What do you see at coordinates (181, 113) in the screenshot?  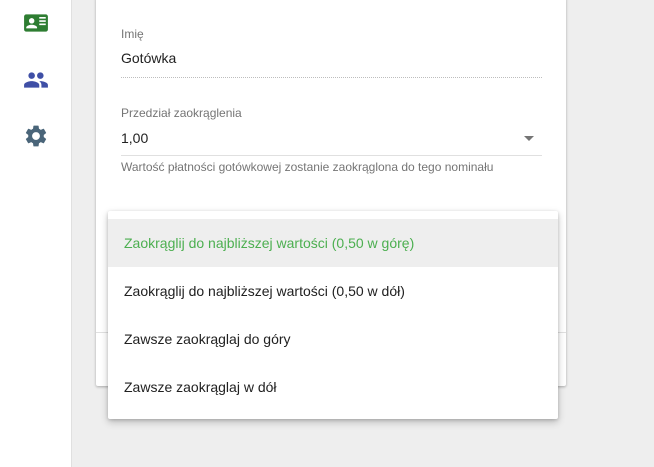 I see `rounding-interval-label: Przedział zaokrąglenia` at bounding box center [181, 113].